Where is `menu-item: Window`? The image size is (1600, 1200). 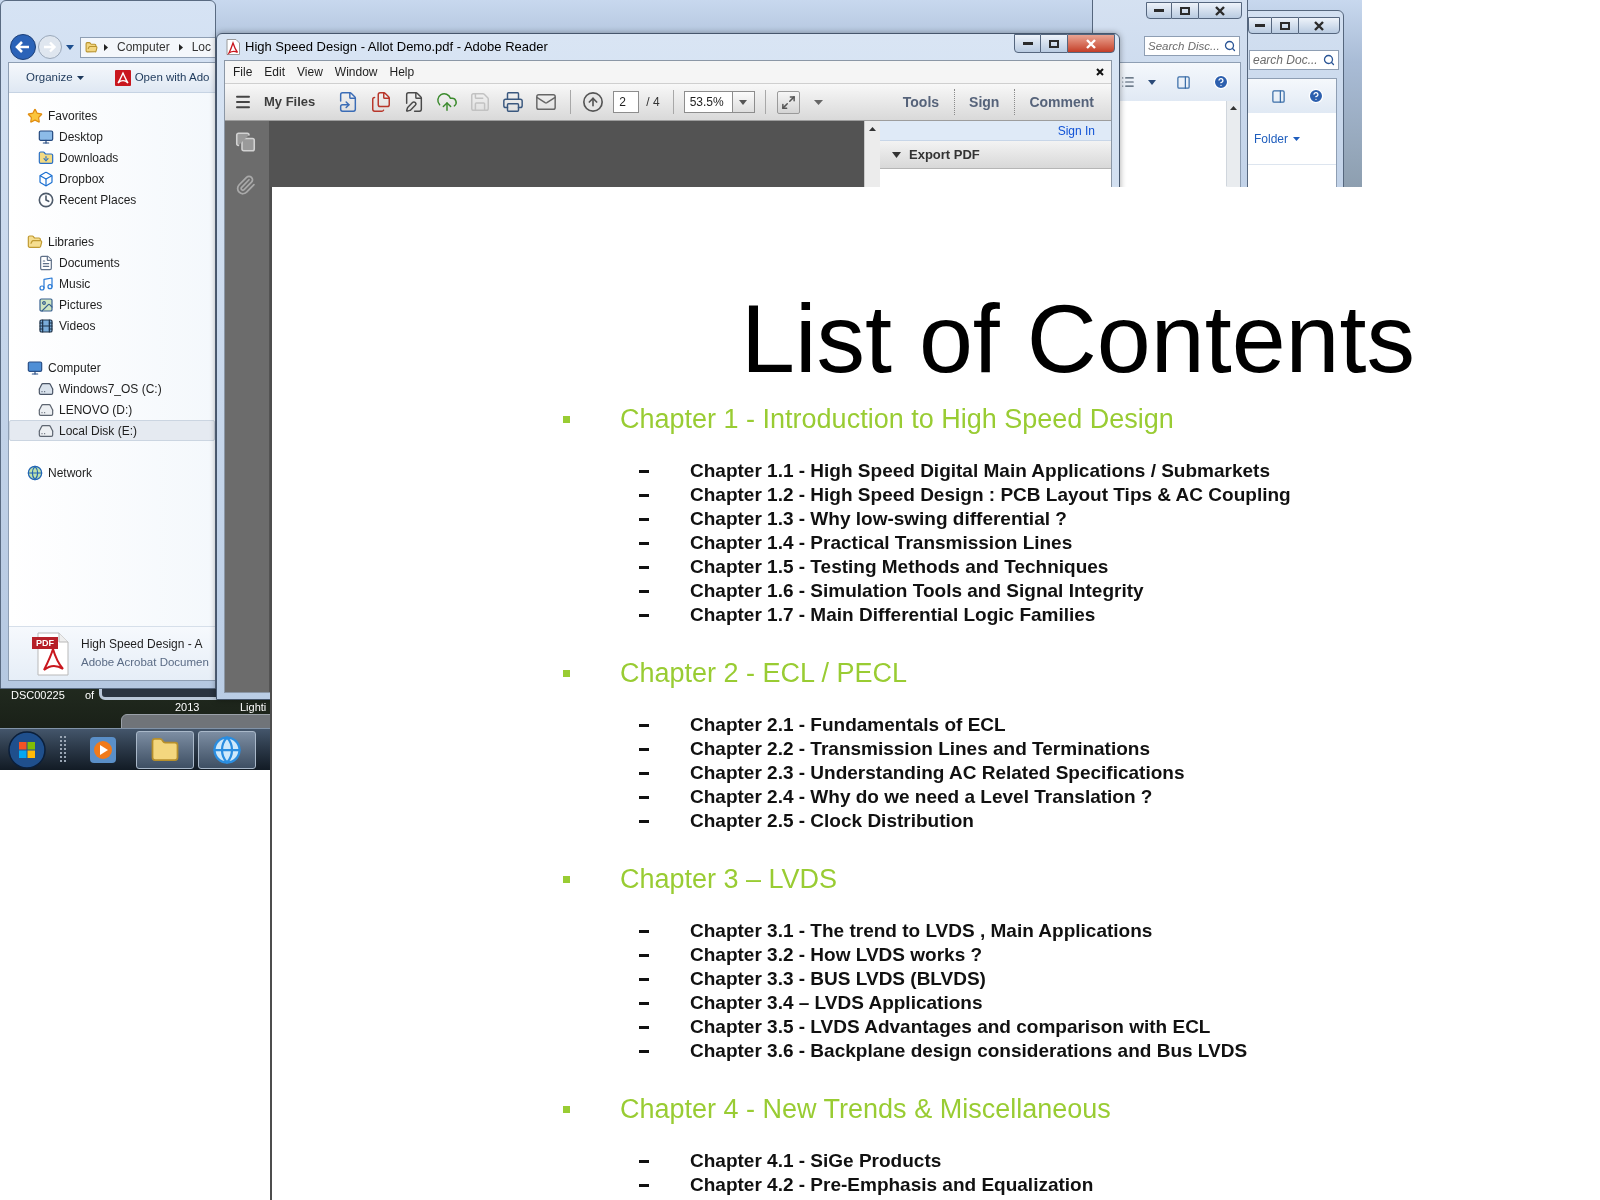
menu-item: Window is located at coordinates (356, 72).